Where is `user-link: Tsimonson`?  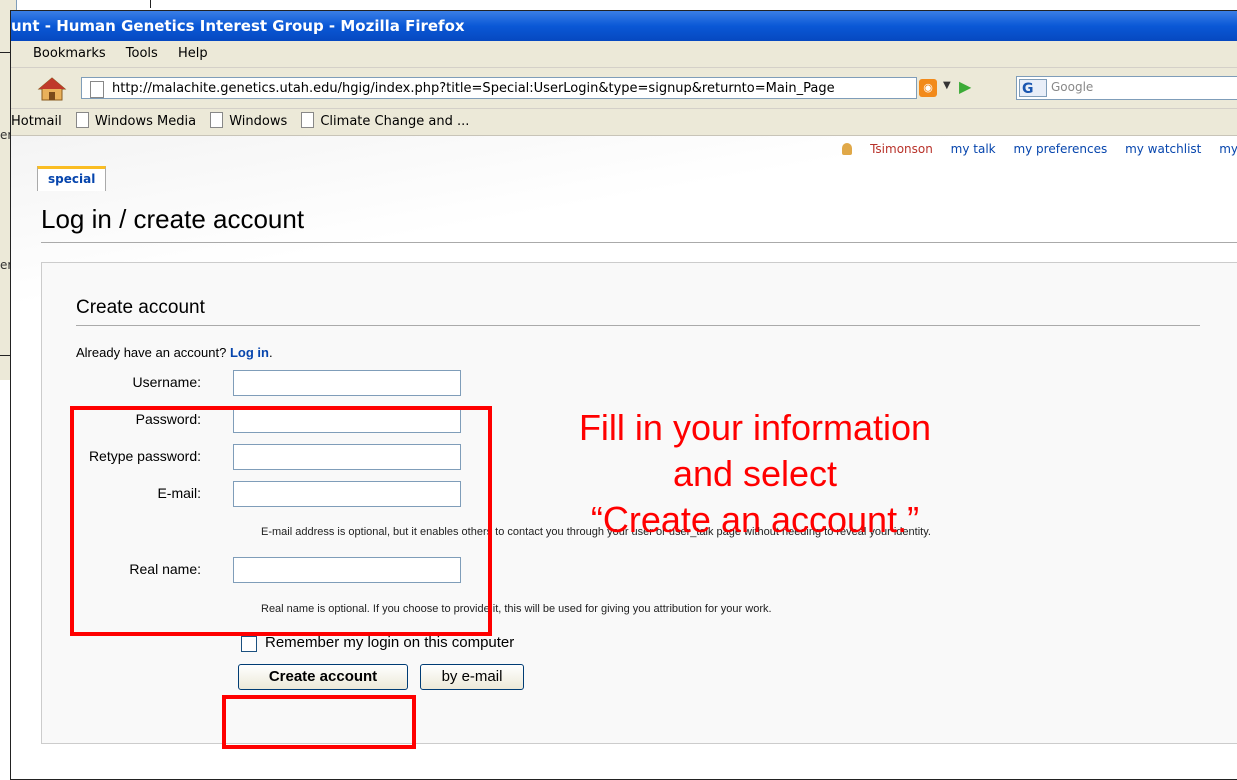
user-link: Tsimonson is located at coordinates (880, 149).